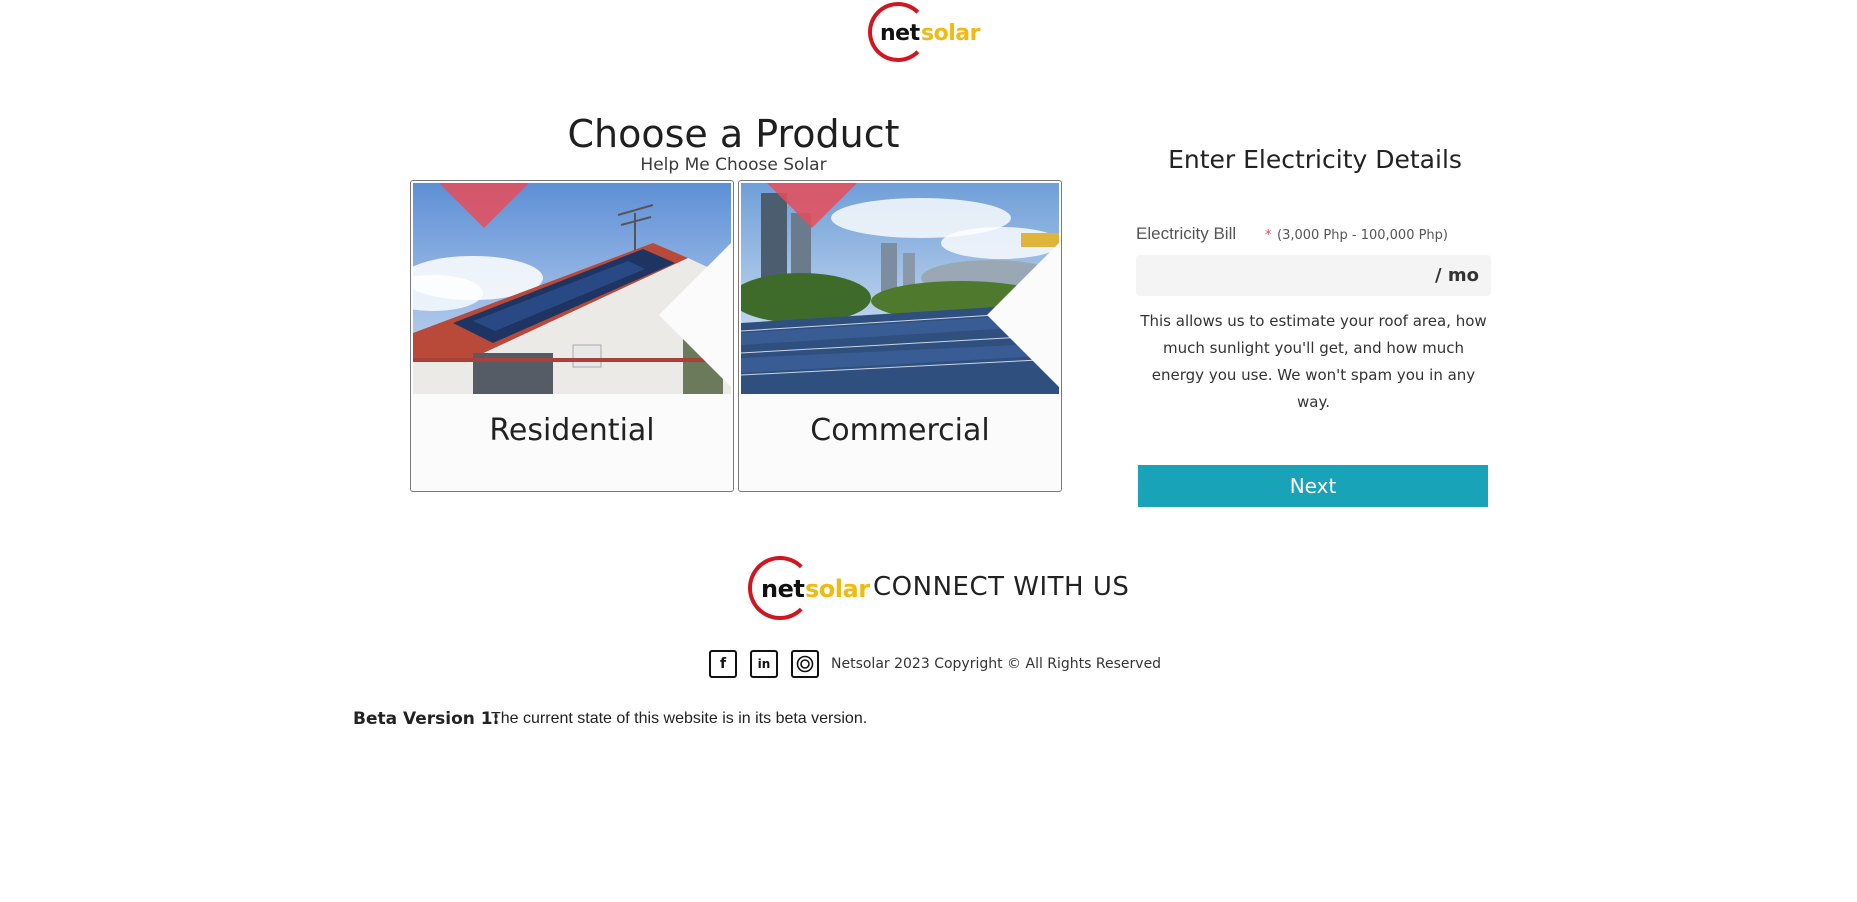 This screenshot has width=1857, height=902. I want to click on bill-range-hint: (3,000 Php - 100,000 Php), so click(1362, 235).